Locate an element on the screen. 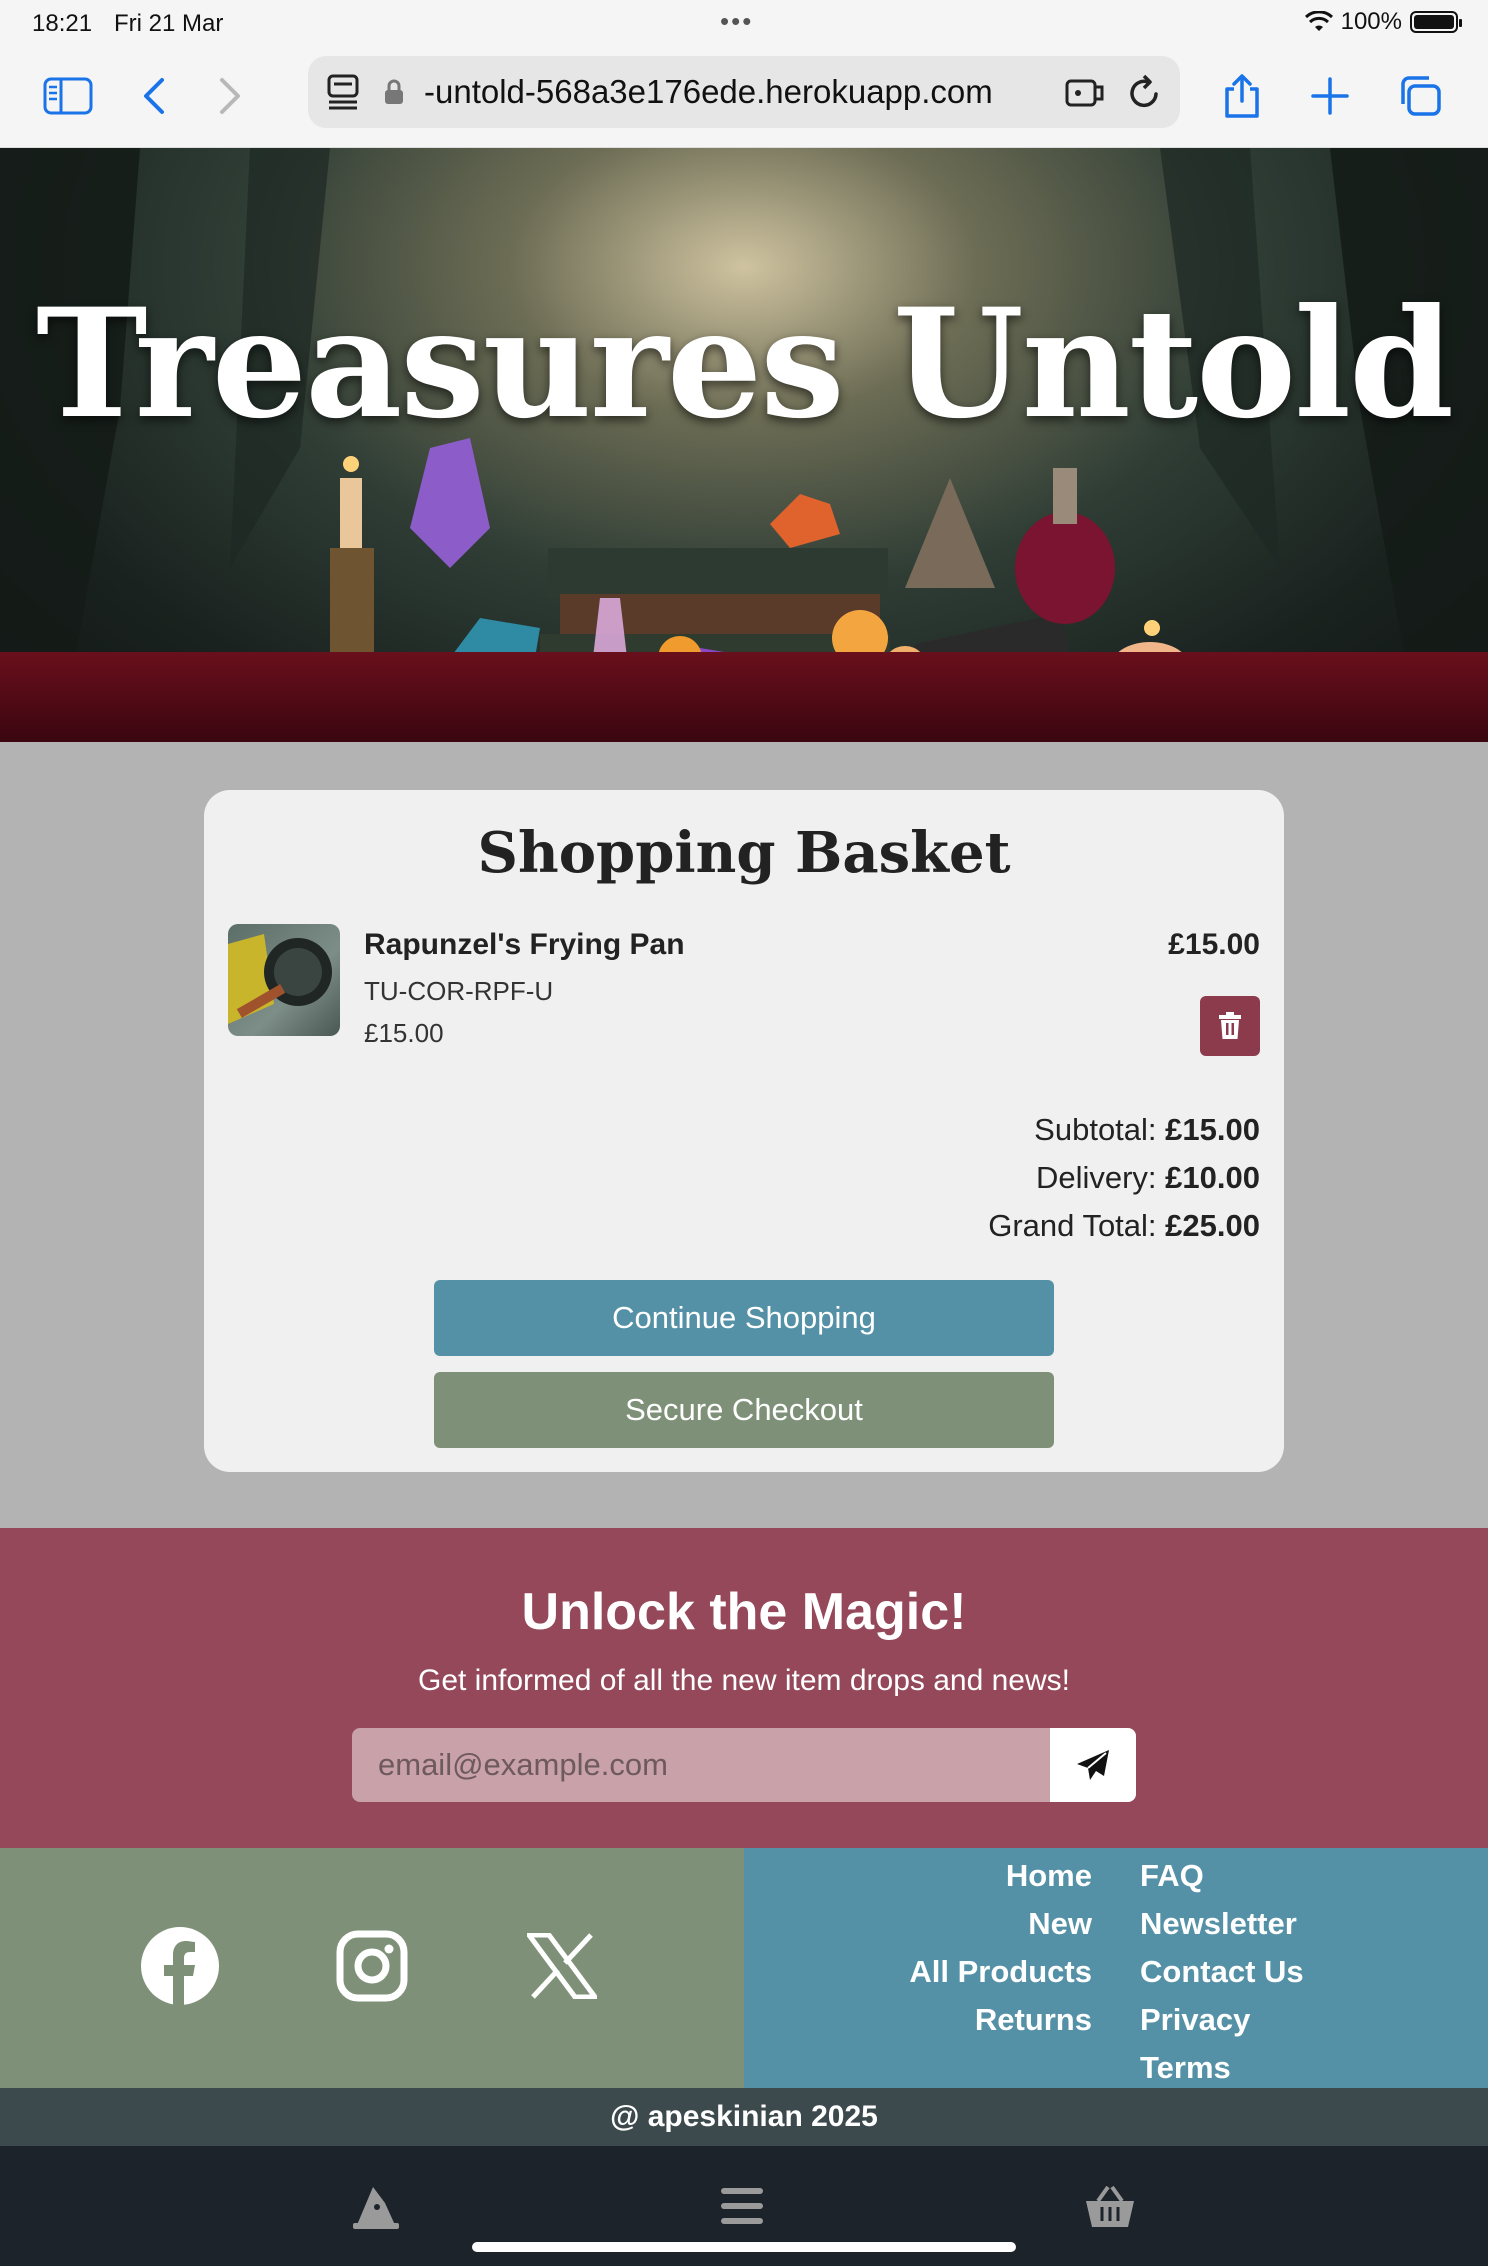  menu-icon is located at coordinates (742, 2206).